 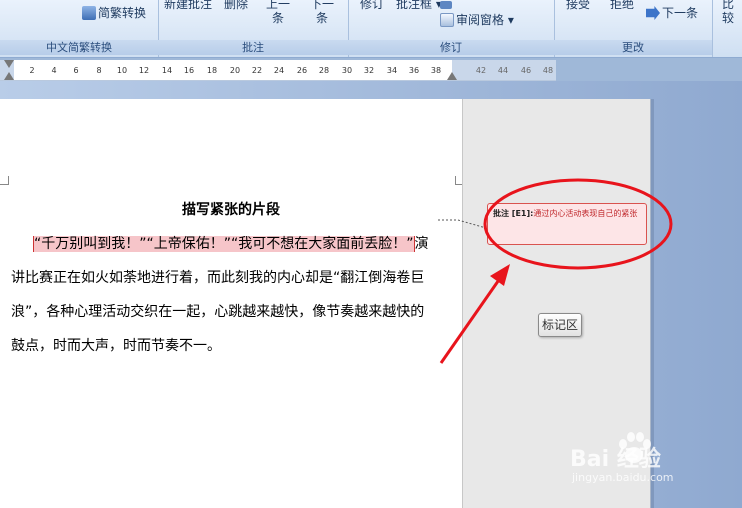 I want to click on comment-balloon: 批注 [E1]:通过内心活动表现自己的紧张, so click(x=567, y=224).